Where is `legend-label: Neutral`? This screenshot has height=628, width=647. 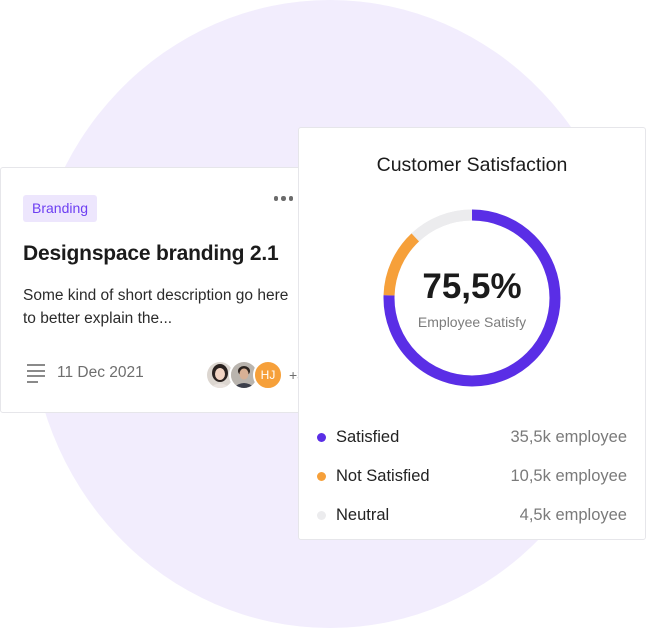
legend-label: Neutral is located at coordinates (363, 515).